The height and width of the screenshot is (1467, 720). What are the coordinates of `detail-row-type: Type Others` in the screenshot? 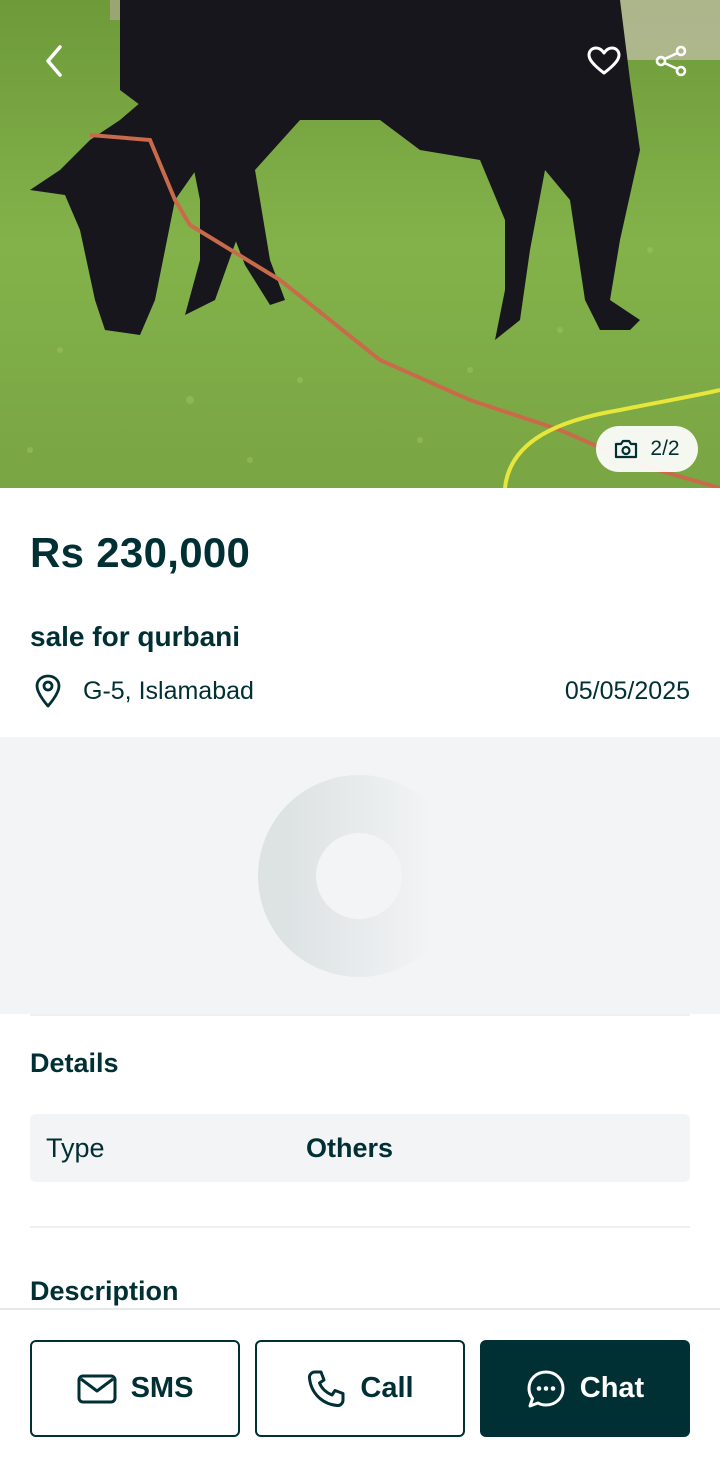 It's located at (360, 1148).